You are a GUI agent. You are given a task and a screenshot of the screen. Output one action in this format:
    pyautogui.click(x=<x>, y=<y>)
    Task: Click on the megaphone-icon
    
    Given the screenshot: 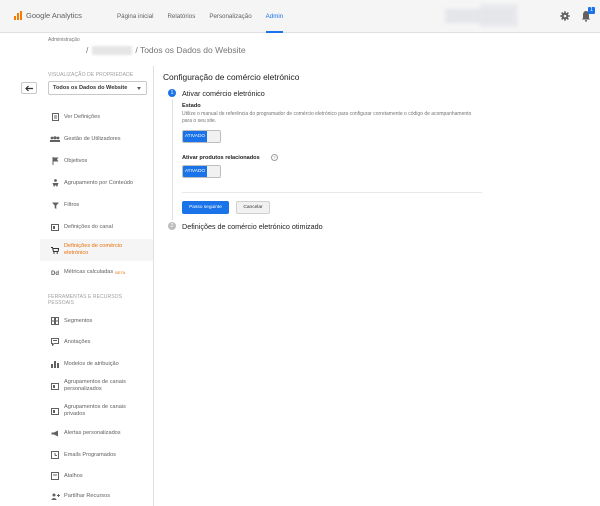 What is the action you would take?
    pyautogui.click(x=55, y=433)
    